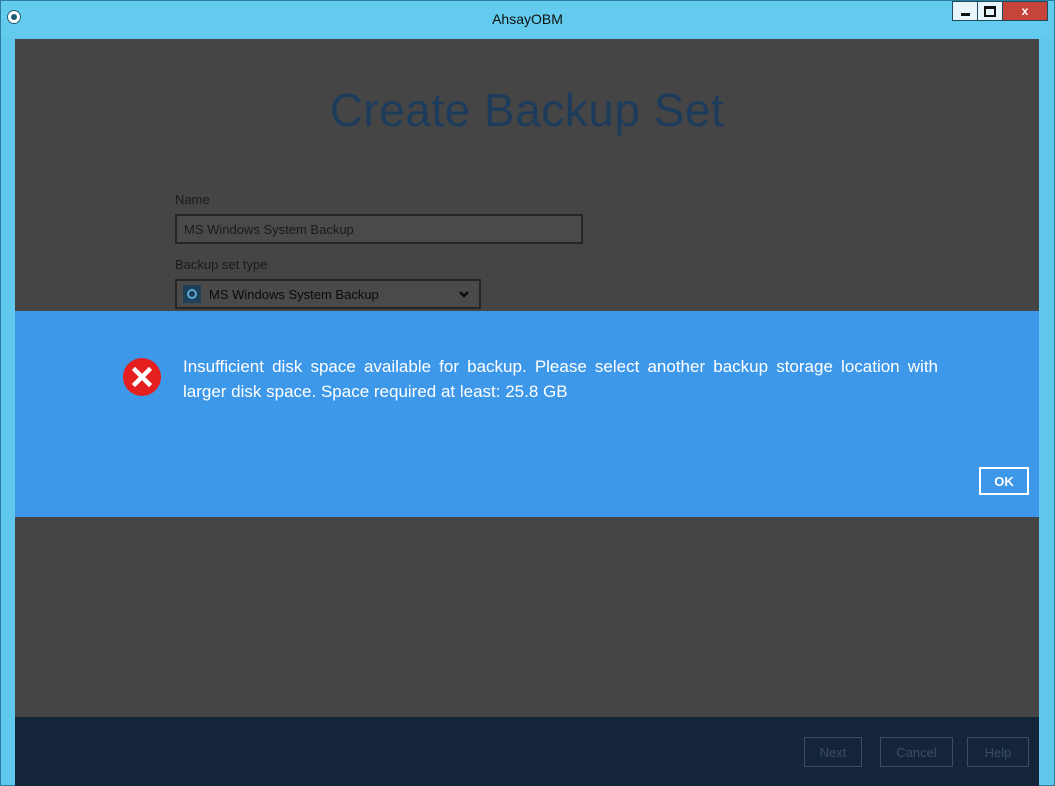 The width and height of the screenshot is (1055, 786). I want to click on next-button: Next, so click(833, 752).